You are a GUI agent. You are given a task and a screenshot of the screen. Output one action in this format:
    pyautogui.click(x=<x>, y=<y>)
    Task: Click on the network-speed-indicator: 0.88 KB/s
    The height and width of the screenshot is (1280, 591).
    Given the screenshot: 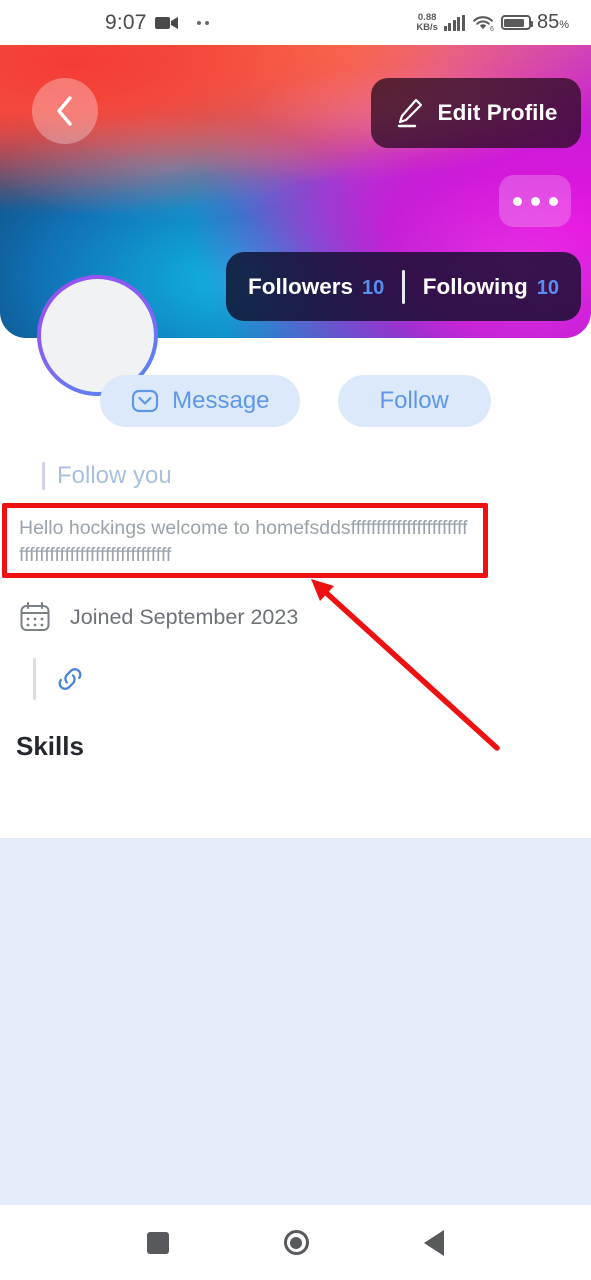 What is the action you would take?
    pyautogui.click(x=427, y=22)
    